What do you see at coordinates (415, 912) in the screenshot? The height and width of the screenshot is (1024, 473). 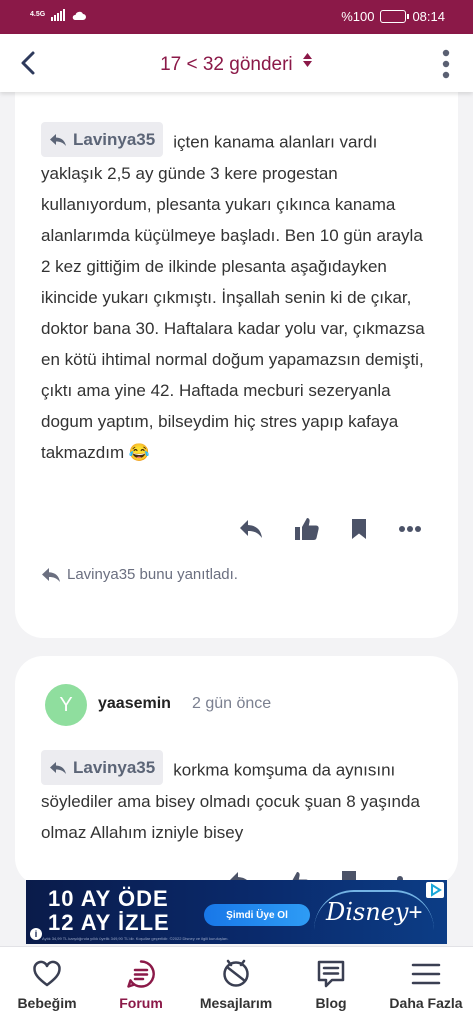 I see `ad-brand-plus: +` at bounding box center [415, 912].